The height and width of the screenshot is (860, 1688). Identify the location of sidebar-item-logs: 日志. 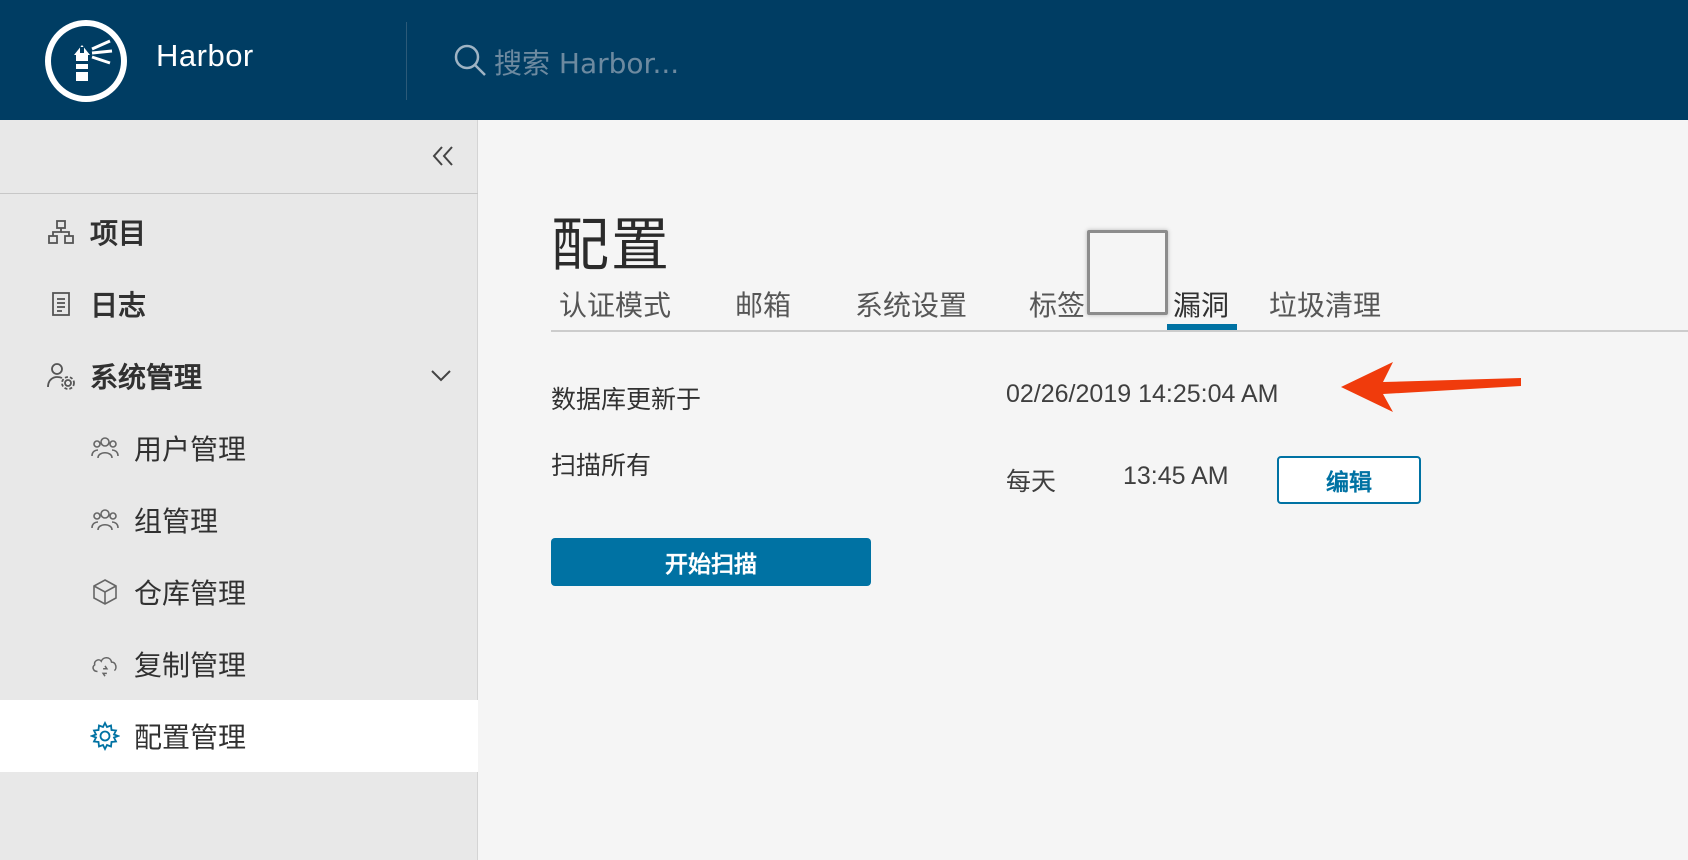
(239, 304).